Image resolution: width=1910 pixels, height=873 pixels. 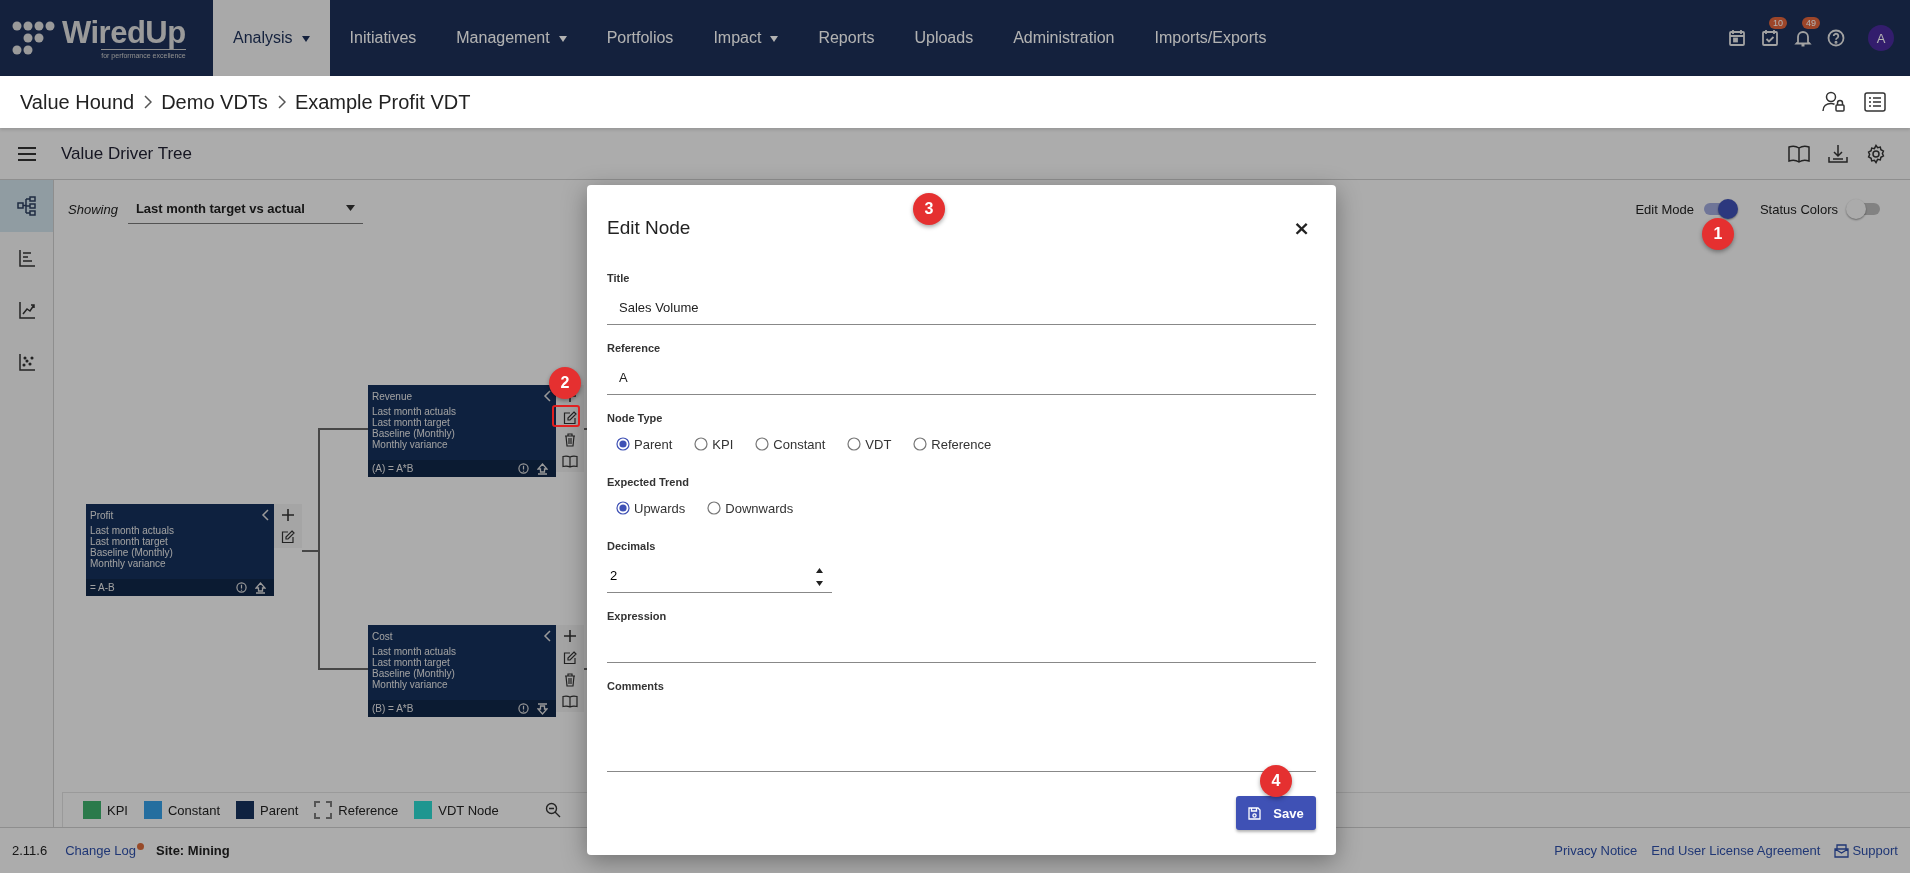 I want to click on count-badge: 49, so click(x=1811, y=23).